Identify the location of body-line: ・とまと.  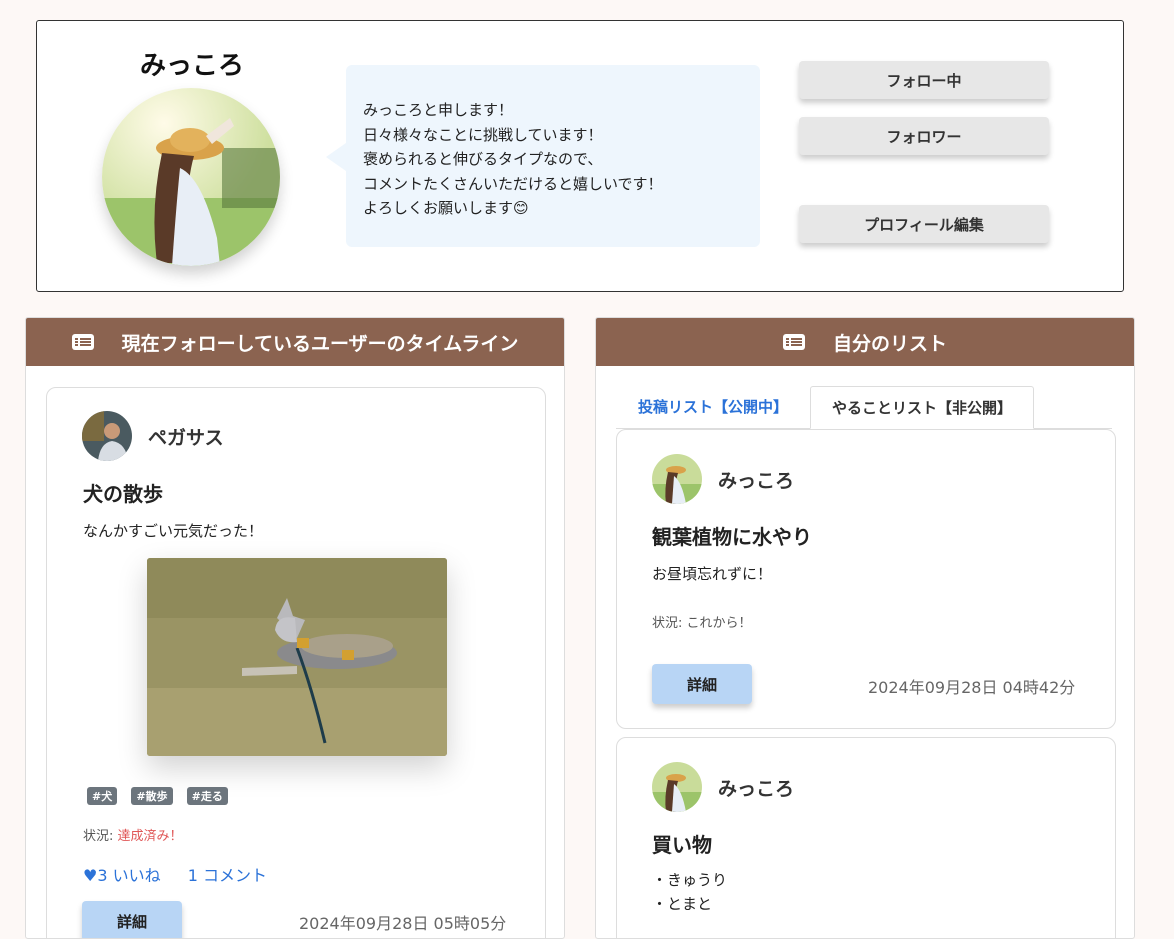
(682, 904).